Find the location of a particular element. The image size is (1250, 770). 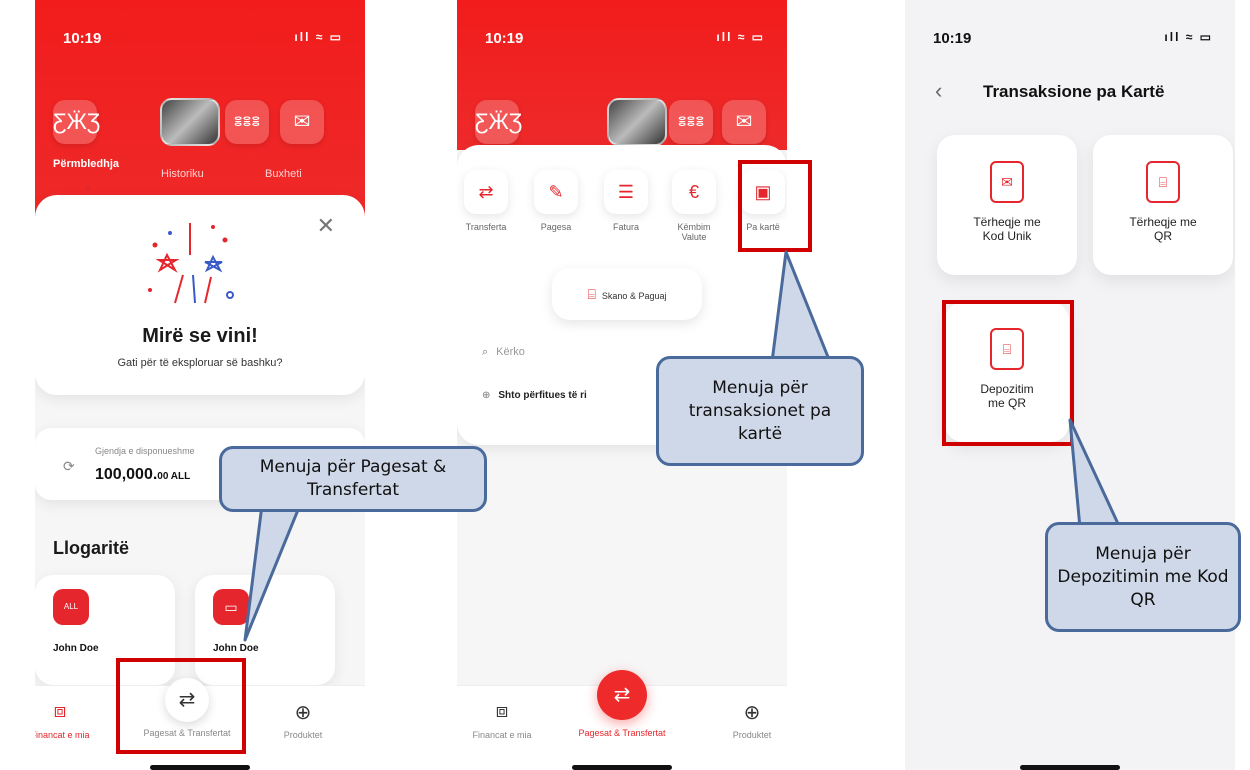

service-exchange: € Këmbim Valute is located at coordinates (694, 206).